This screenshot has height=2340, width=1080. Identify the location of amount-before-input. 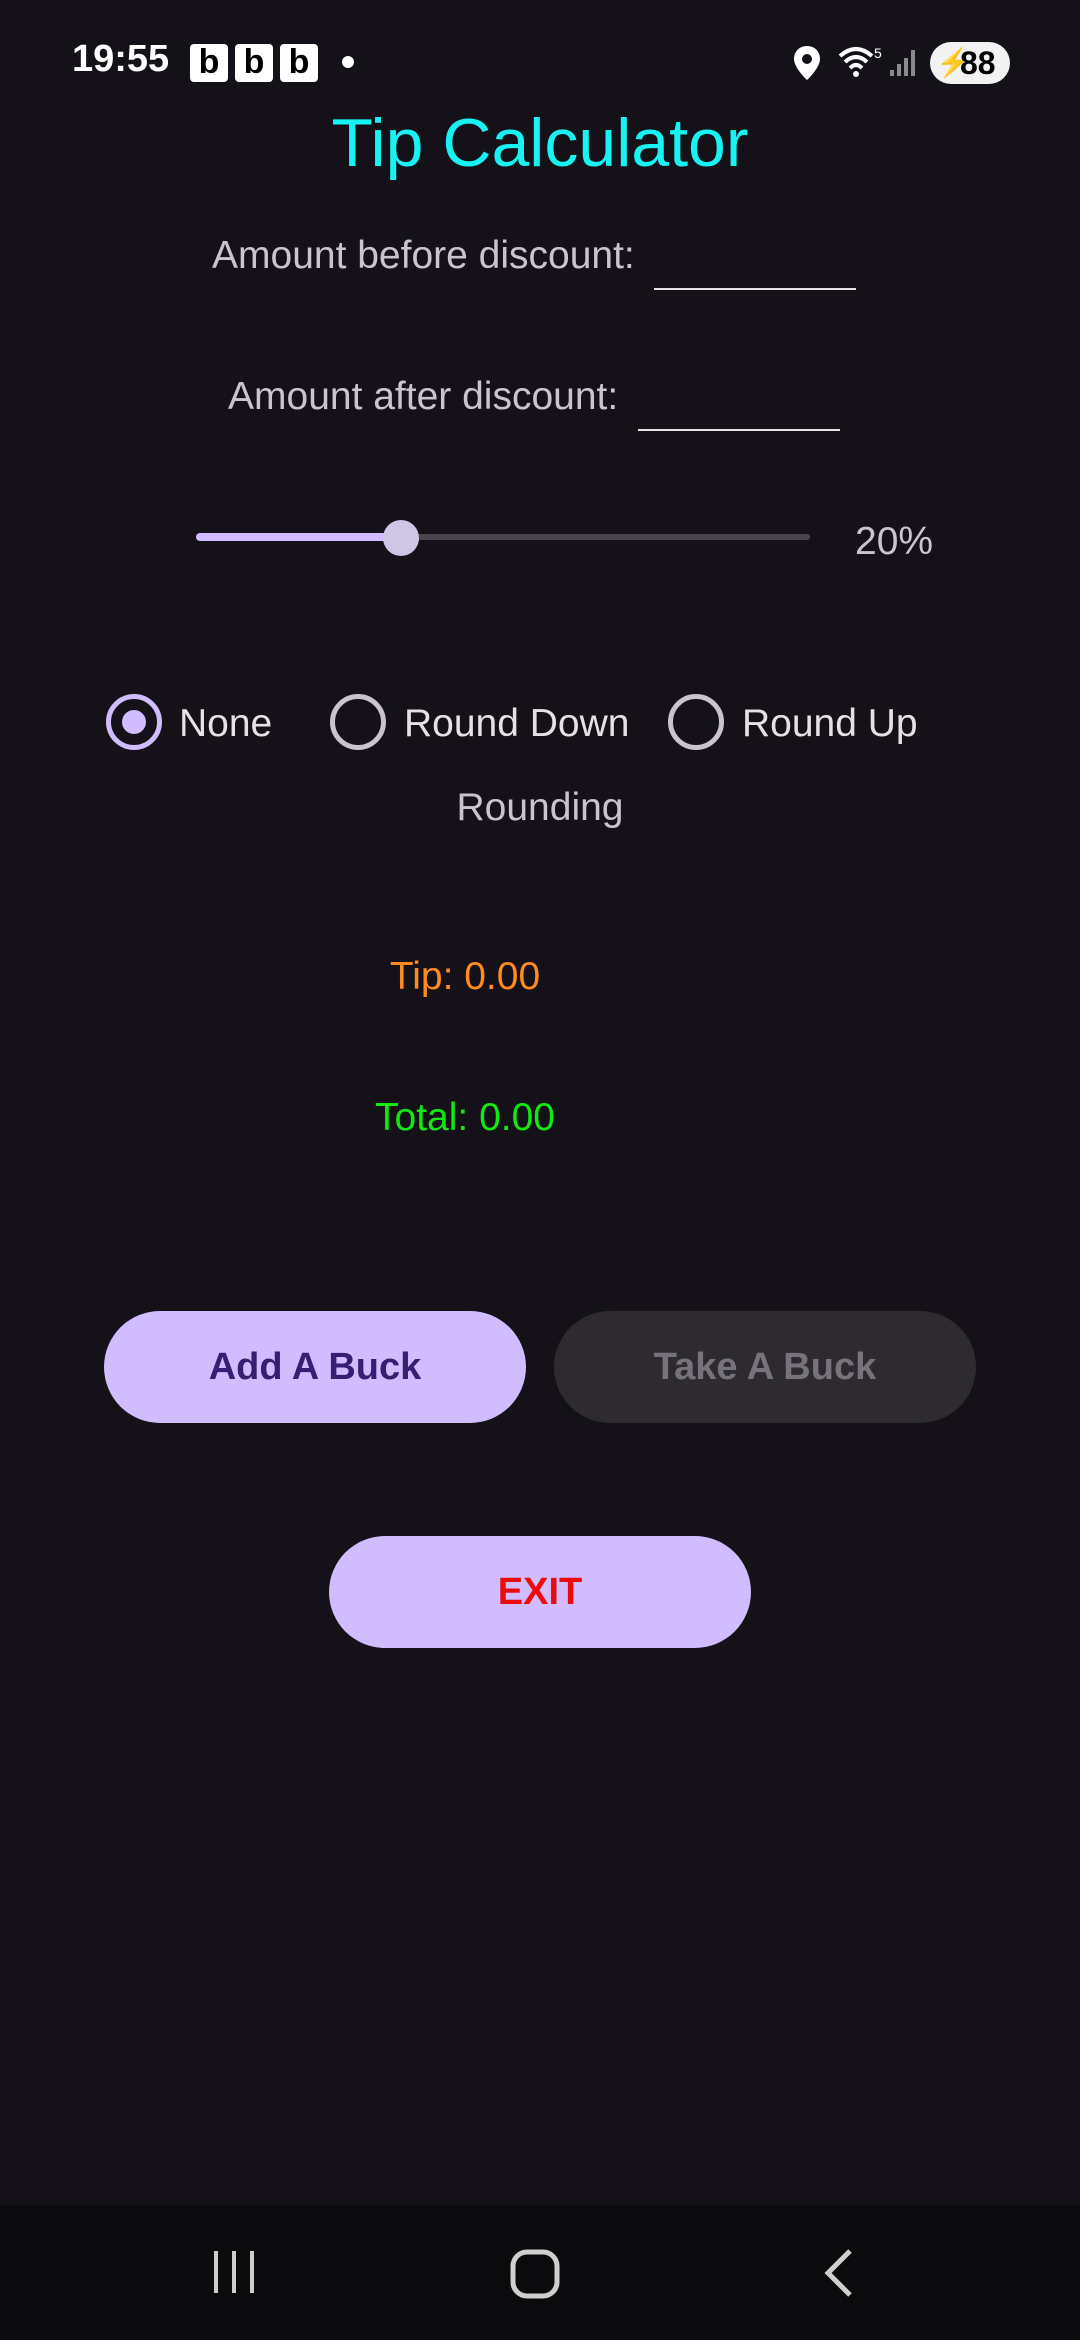
(755, 263).